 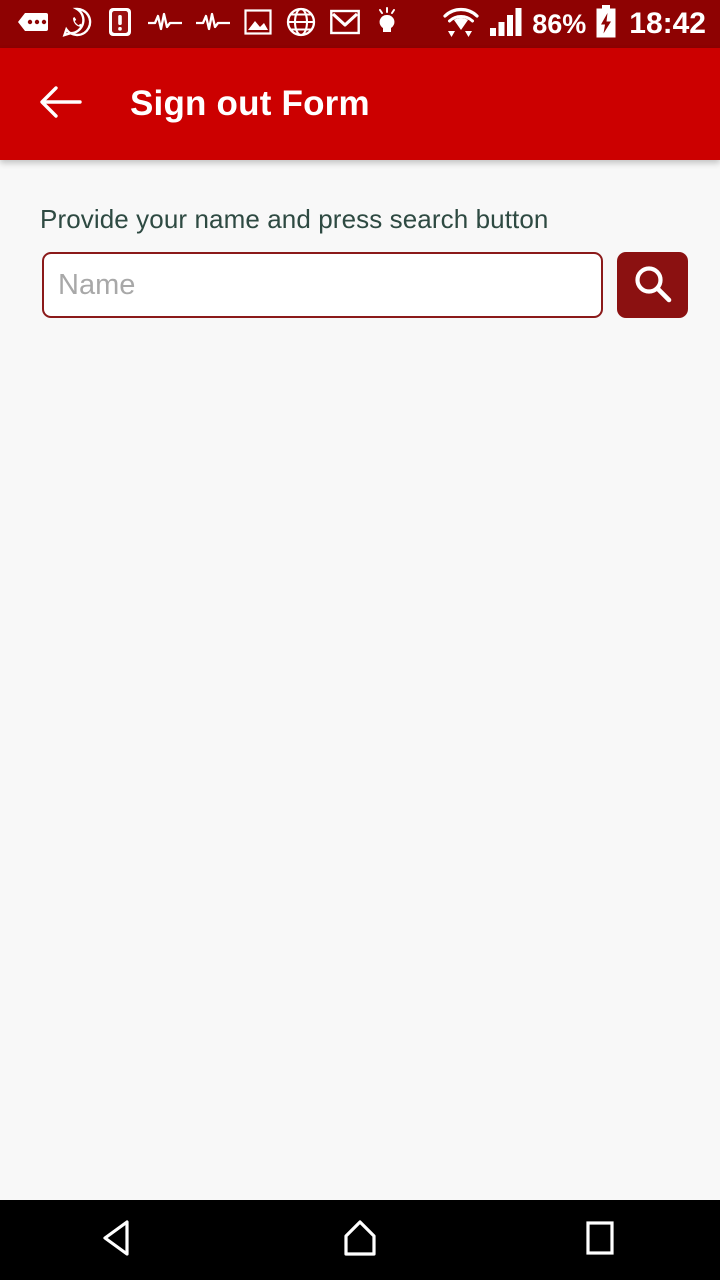 What do you see at coordinates (345, 24) in the screenshot?
I see `gmail-icon` at bounding box center [345, 24].